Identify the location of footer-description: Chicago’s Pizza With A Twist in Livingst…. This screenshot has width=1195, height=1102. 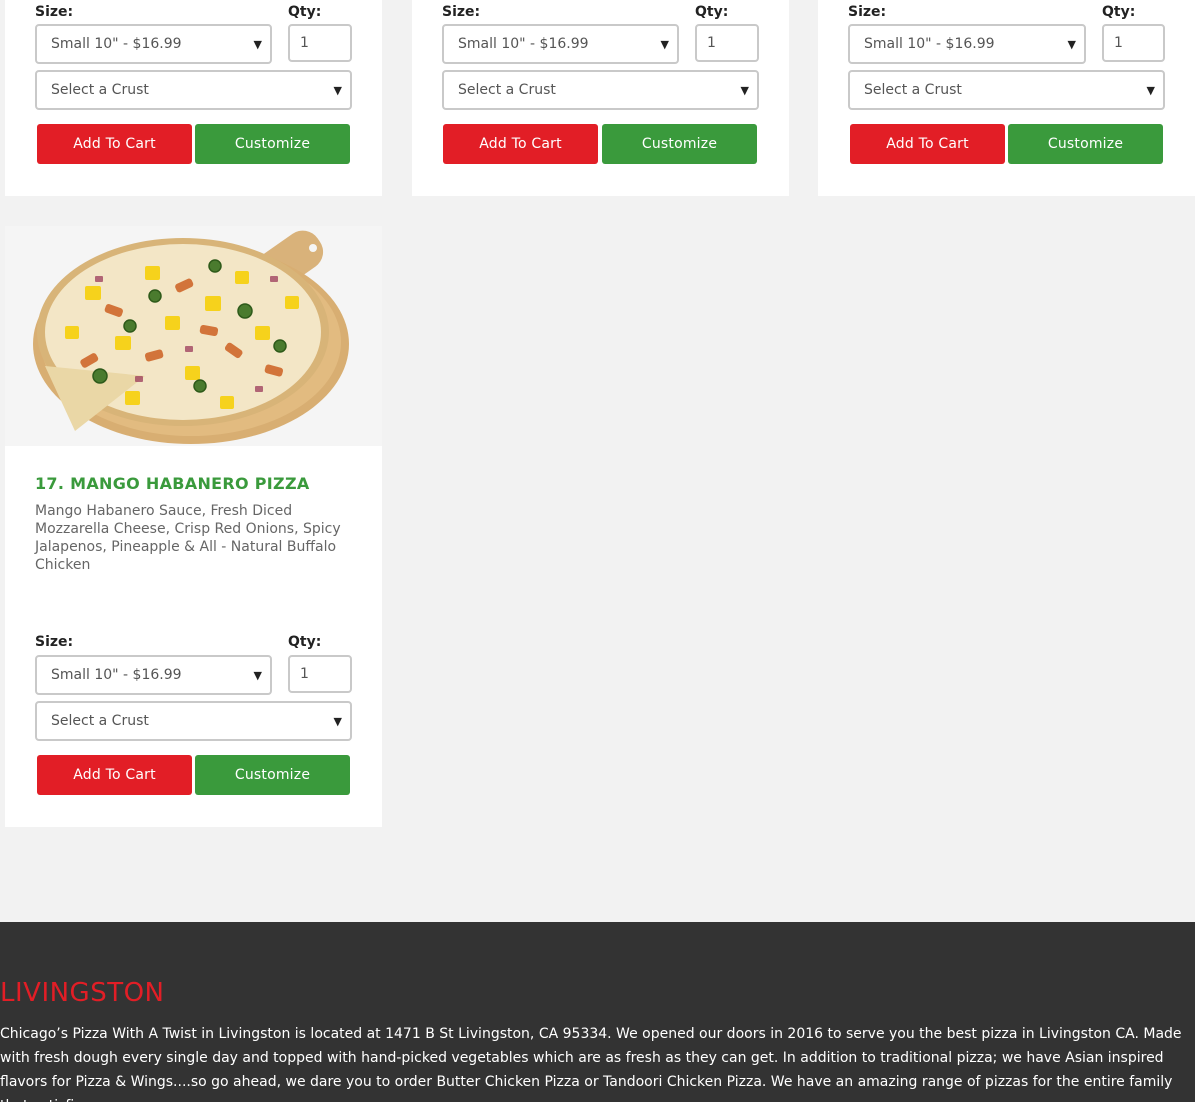
(591, 1064).